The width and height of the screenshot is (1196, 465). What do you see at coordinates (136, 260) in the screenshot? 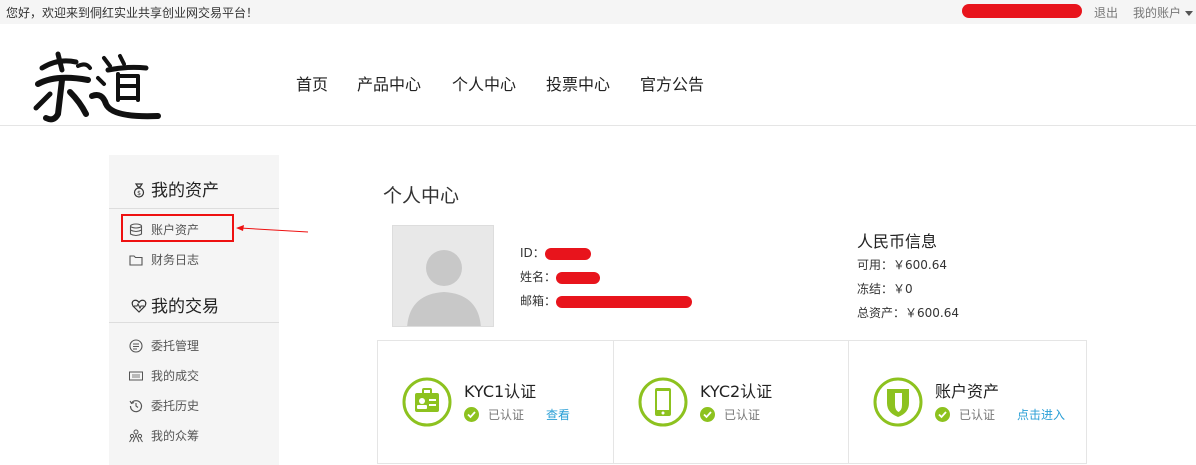
I see `folder-icon` at bounding box center [136, 260].